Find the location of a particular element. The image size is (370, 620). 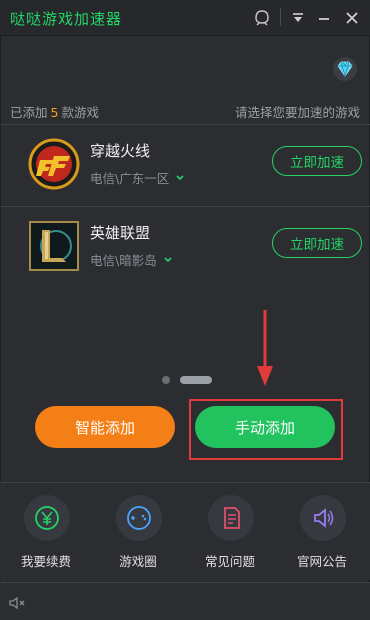

server-label: 电信\广东一区 is located at coordinates (130, 178).